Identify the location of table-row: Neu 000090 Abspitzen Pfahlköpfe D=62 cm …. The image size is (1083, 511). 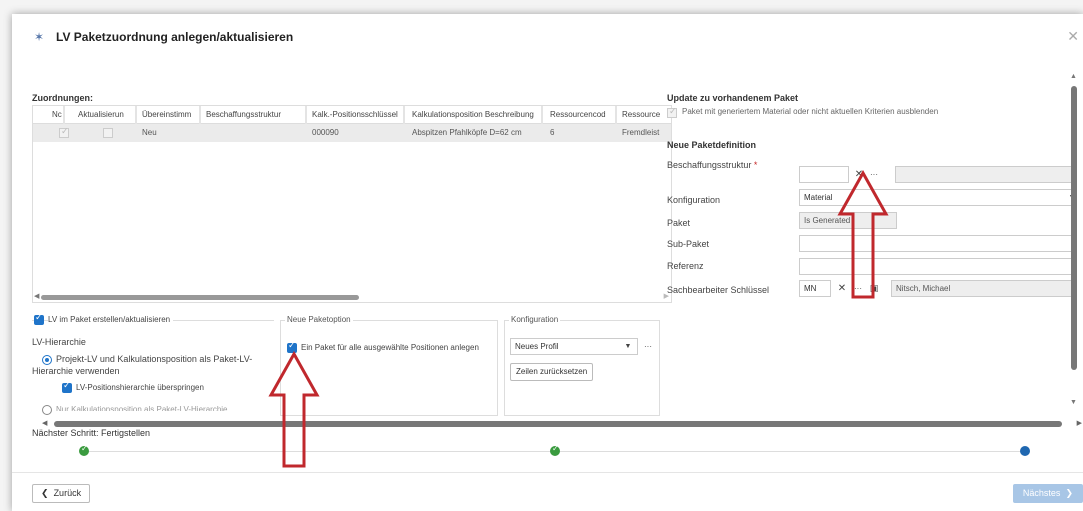
(352, 133).